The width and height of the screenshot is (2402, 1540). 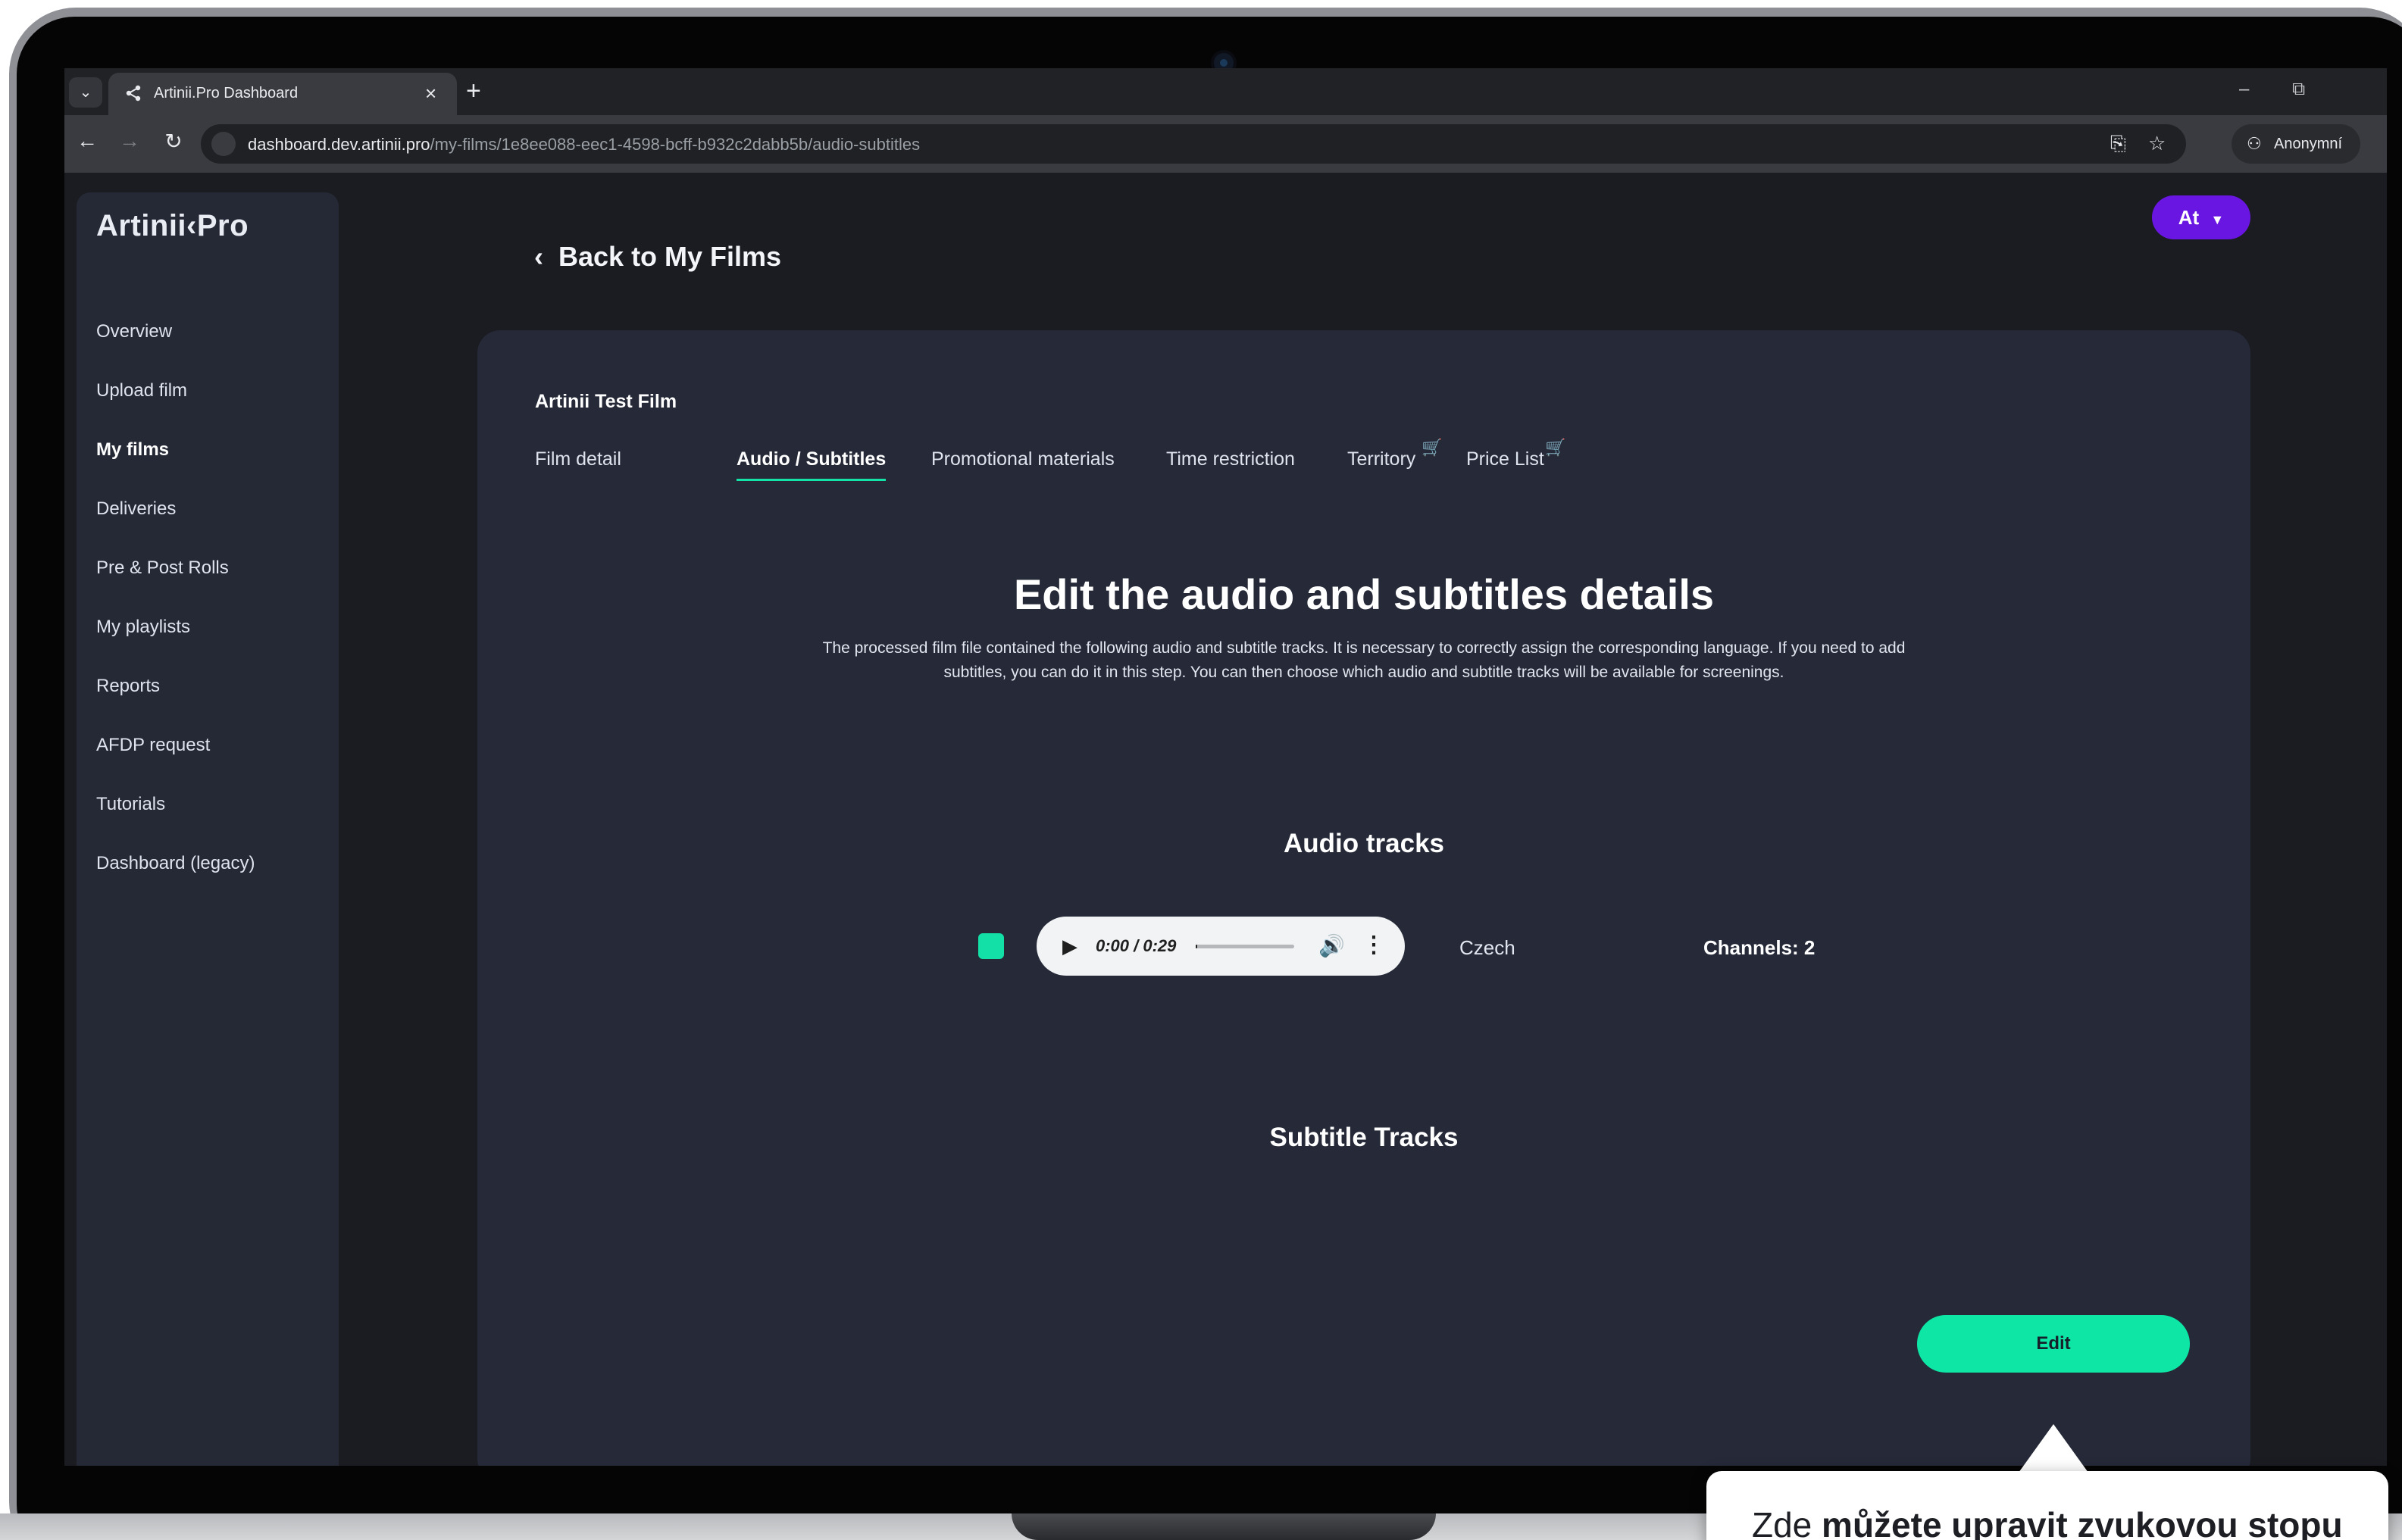 I want to click on forward-arrow-icon: →, so click(x=129, y=141).